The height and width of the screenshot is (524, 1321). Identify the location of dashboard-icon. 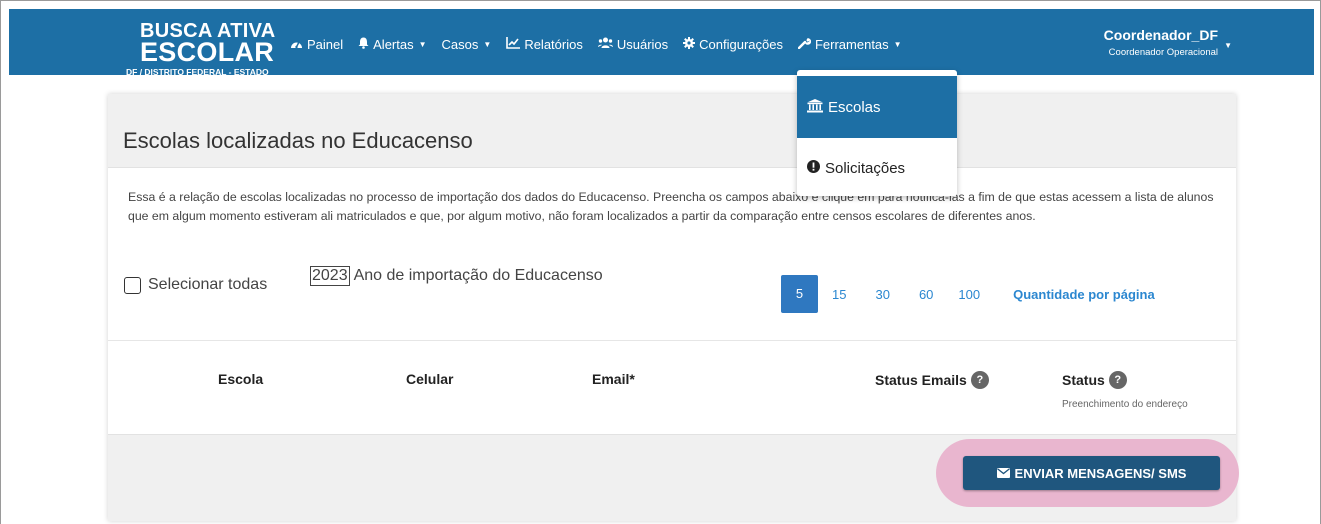
(296, 45).